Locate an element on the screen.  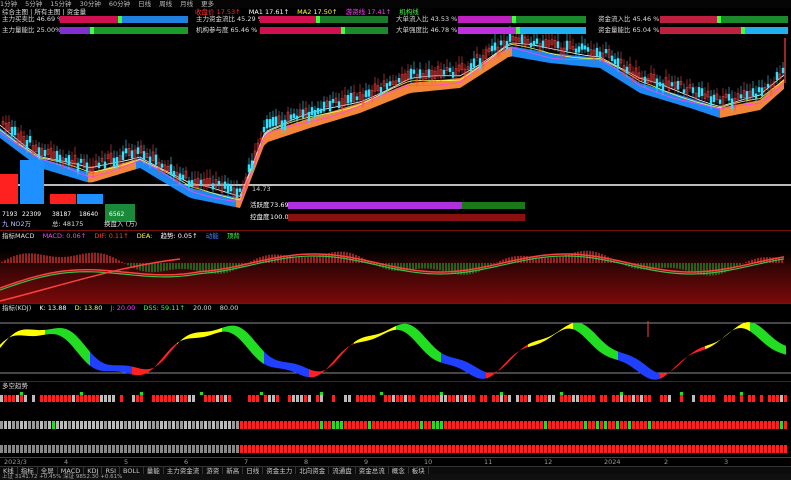
indicator-label: 大单流入比 43.53 %买 is located at coordinates (430, 19).